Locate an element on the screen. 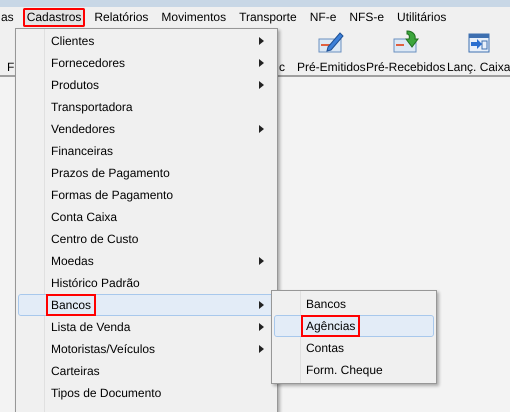 This screenshot has height=412, width=510. toolbar-button: F is located at coordinates (10, 52).